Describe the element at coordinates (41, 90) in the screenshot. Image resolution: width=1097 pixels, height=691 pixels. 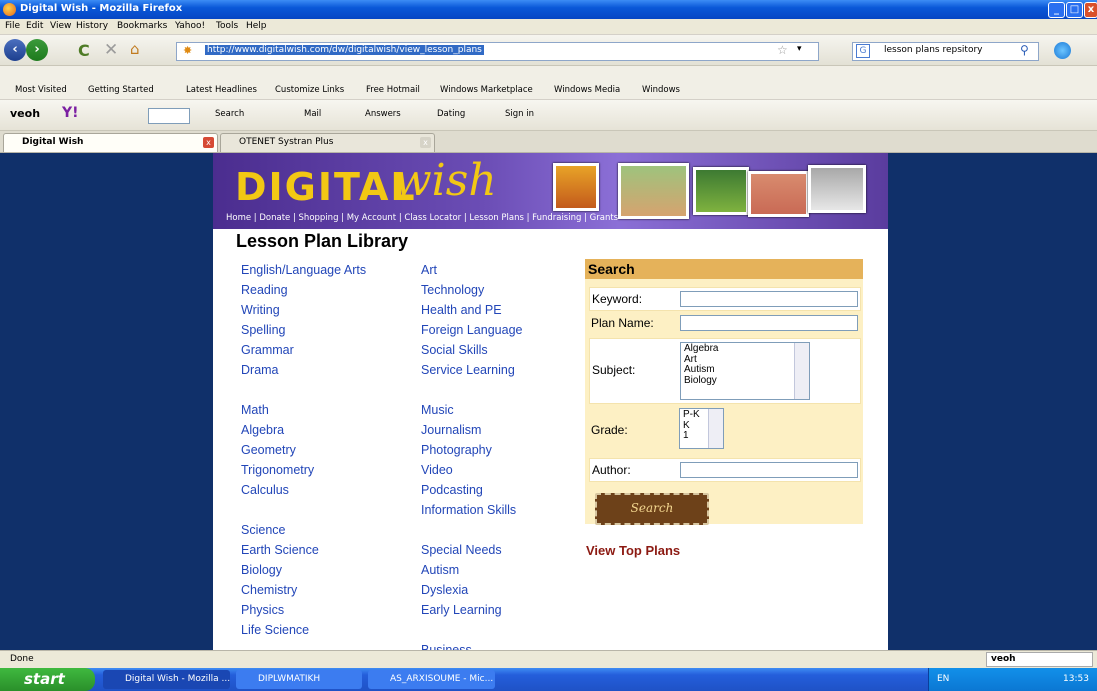
I see `bookmark-most-visited: Most Visited` at that location.